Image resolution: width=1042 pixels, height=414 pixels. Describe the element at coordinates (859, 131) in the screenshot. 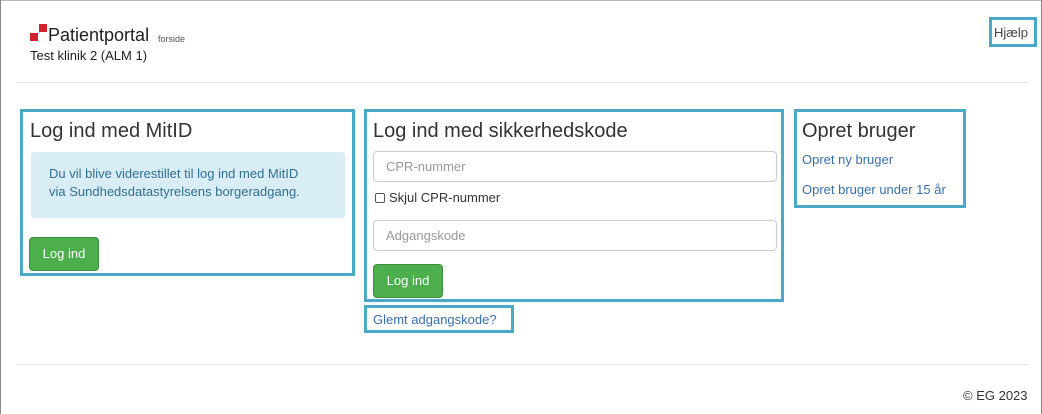

I see `create-user-title: Opret bruger` at that location.